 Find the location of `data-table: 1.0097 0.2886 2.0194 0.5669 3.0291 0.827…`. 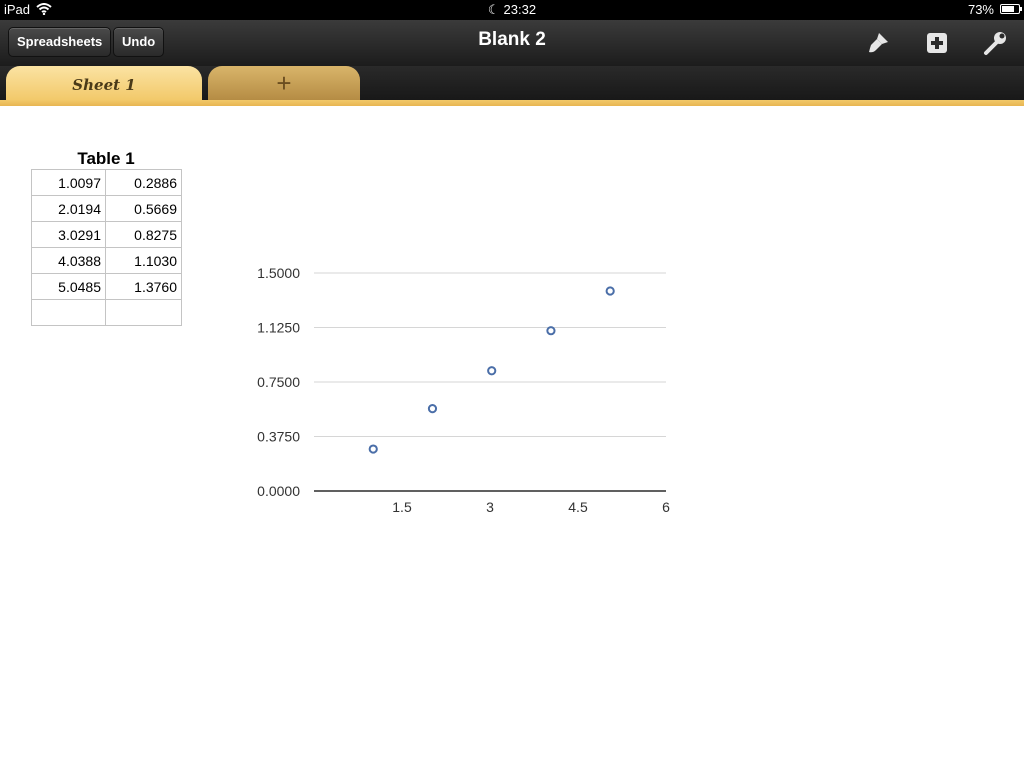

data-table: 1.0097 0.2886 2.0194 0.5669 3.0291 0.827… is located at coordinates (106, 247).